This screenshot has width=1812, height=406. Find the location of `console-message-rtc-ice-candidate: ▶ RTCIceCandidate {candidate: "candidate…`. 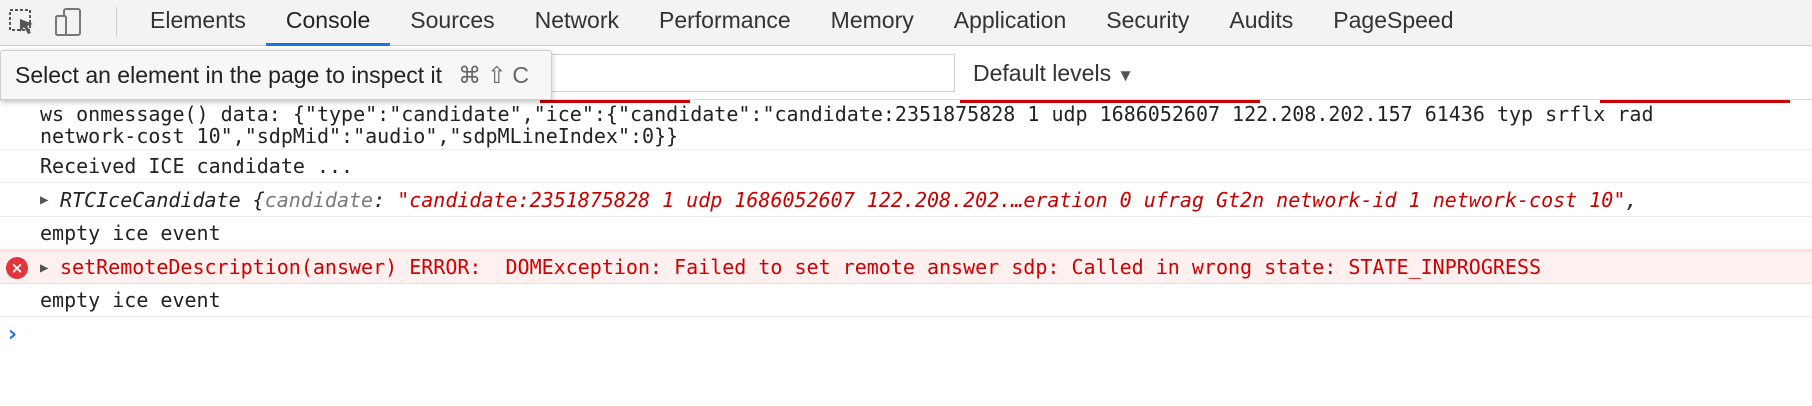

console-message-rtc-ice-candidate: ▶ RTCIceCandidate {candidate: "candidate… is located at coordinates (906, 200).